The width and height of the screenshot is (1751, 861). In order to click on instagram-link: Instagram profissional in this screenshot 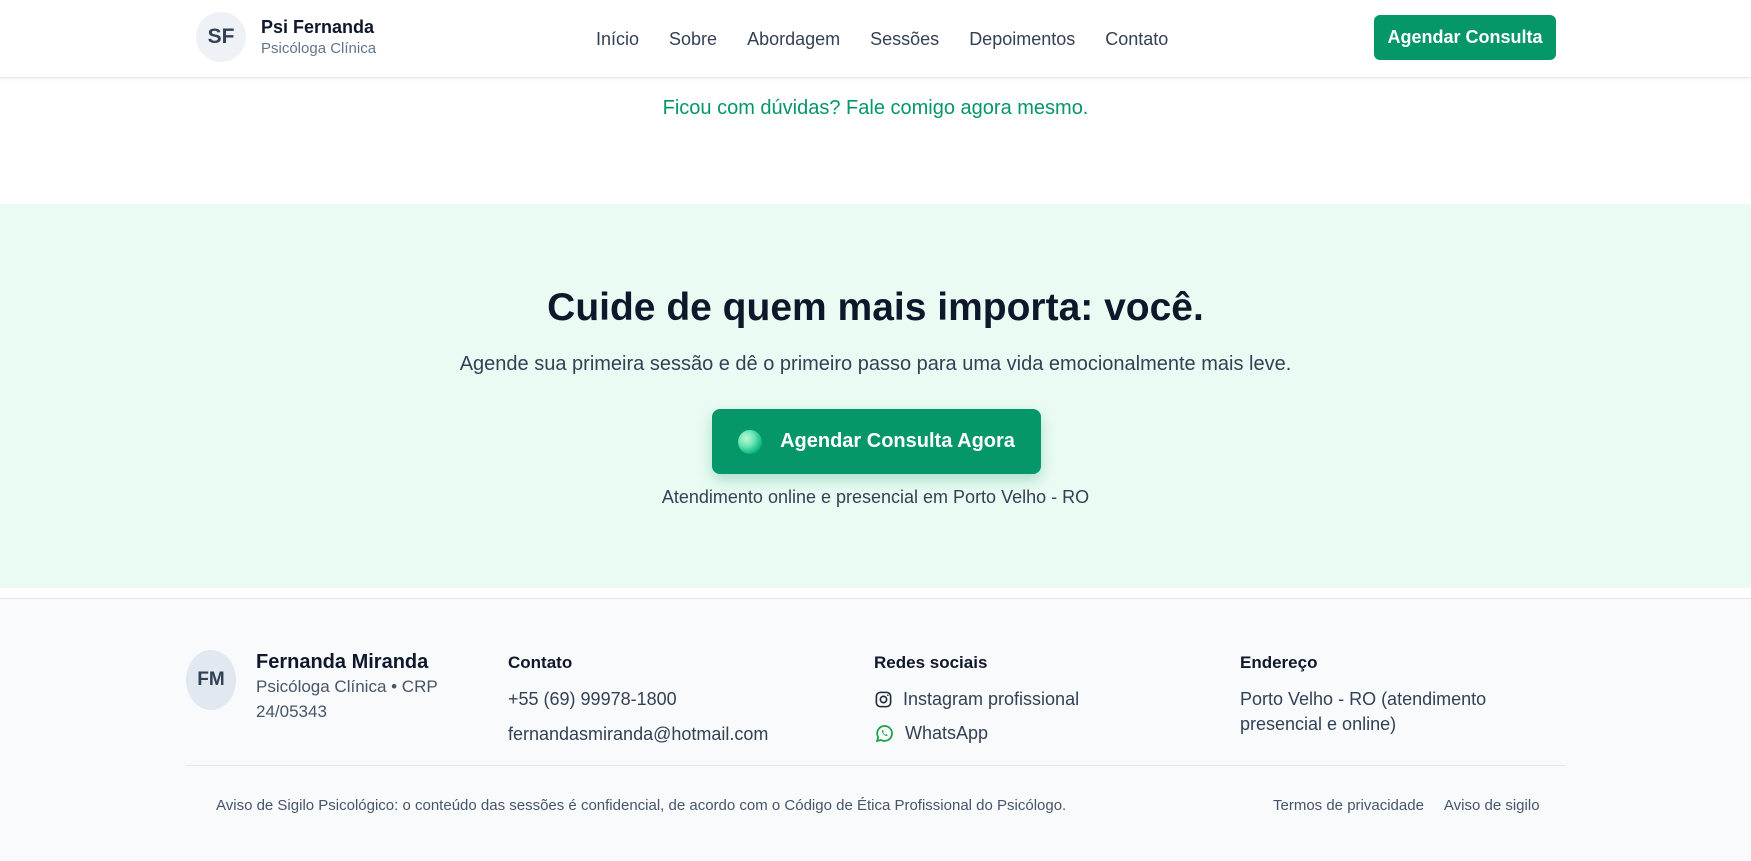, I will do `click(976, 699)`.